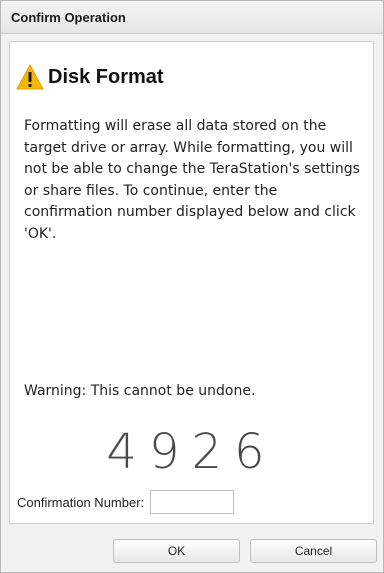 This screenshot has width=384, height=573. Describe the element at coordinates (192, 17) in the screenshot. I see `dialog-titlebar: Confirm Operation` at that location.